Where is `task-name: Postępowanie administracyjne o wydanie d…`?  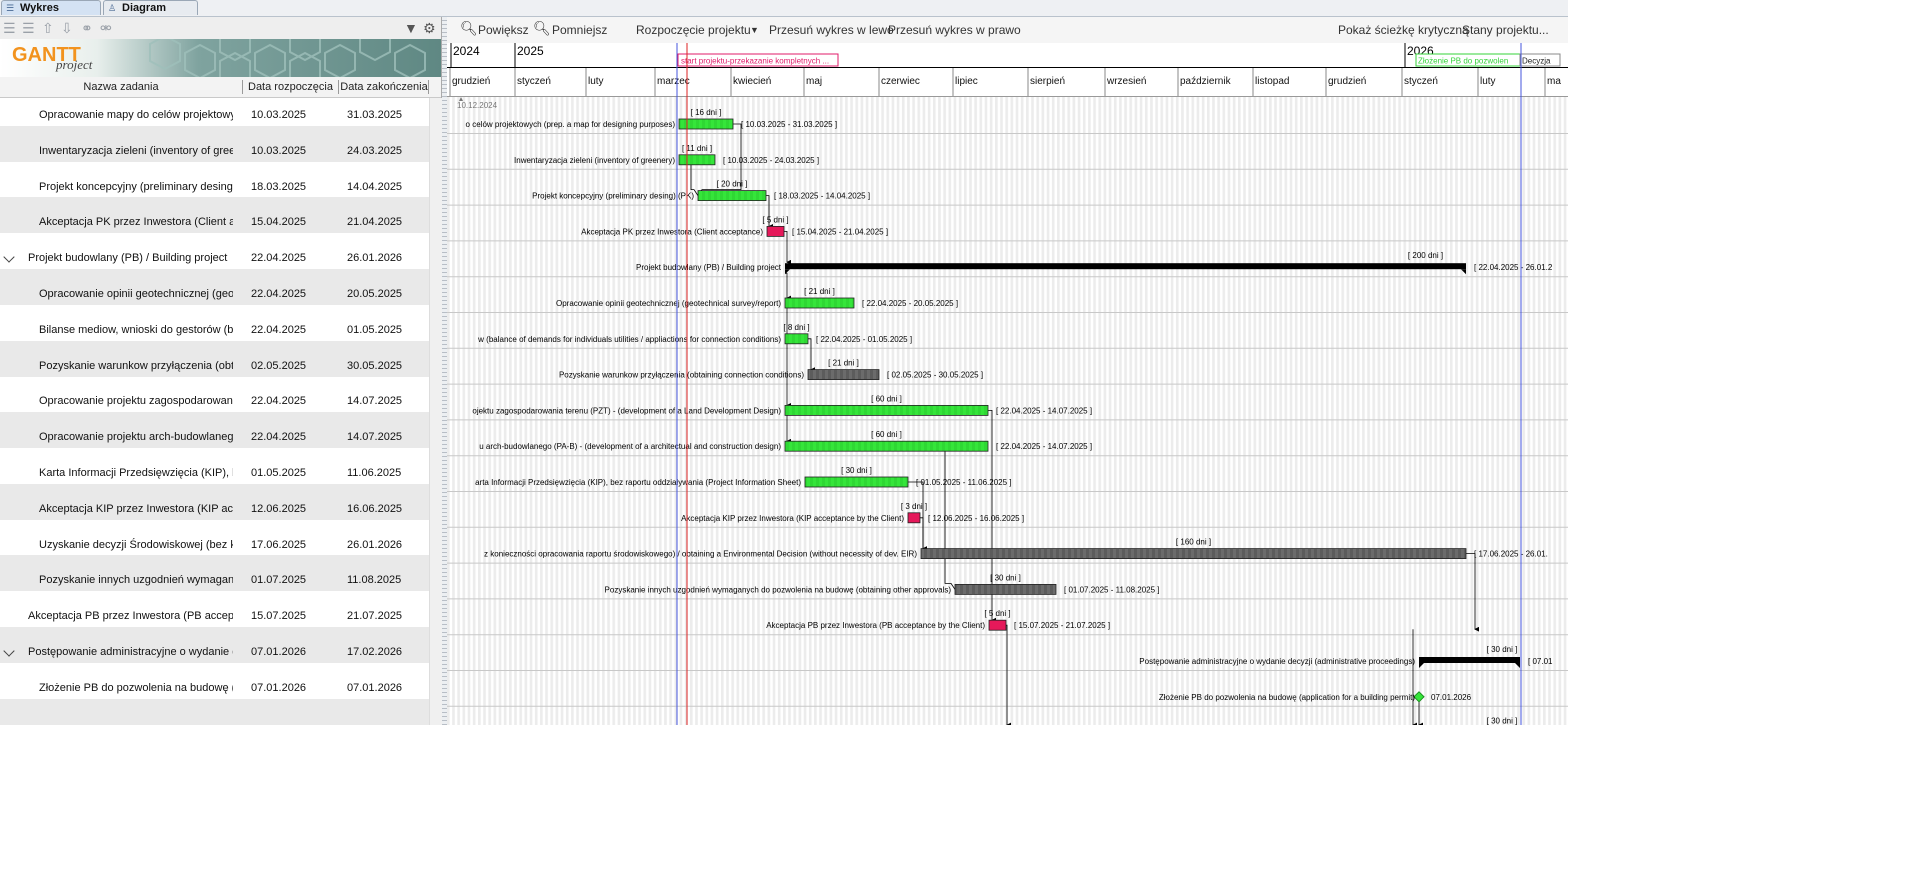 task-name: Postępowanie administracyjne o wydanie d… is located at coordinates (130, 645).